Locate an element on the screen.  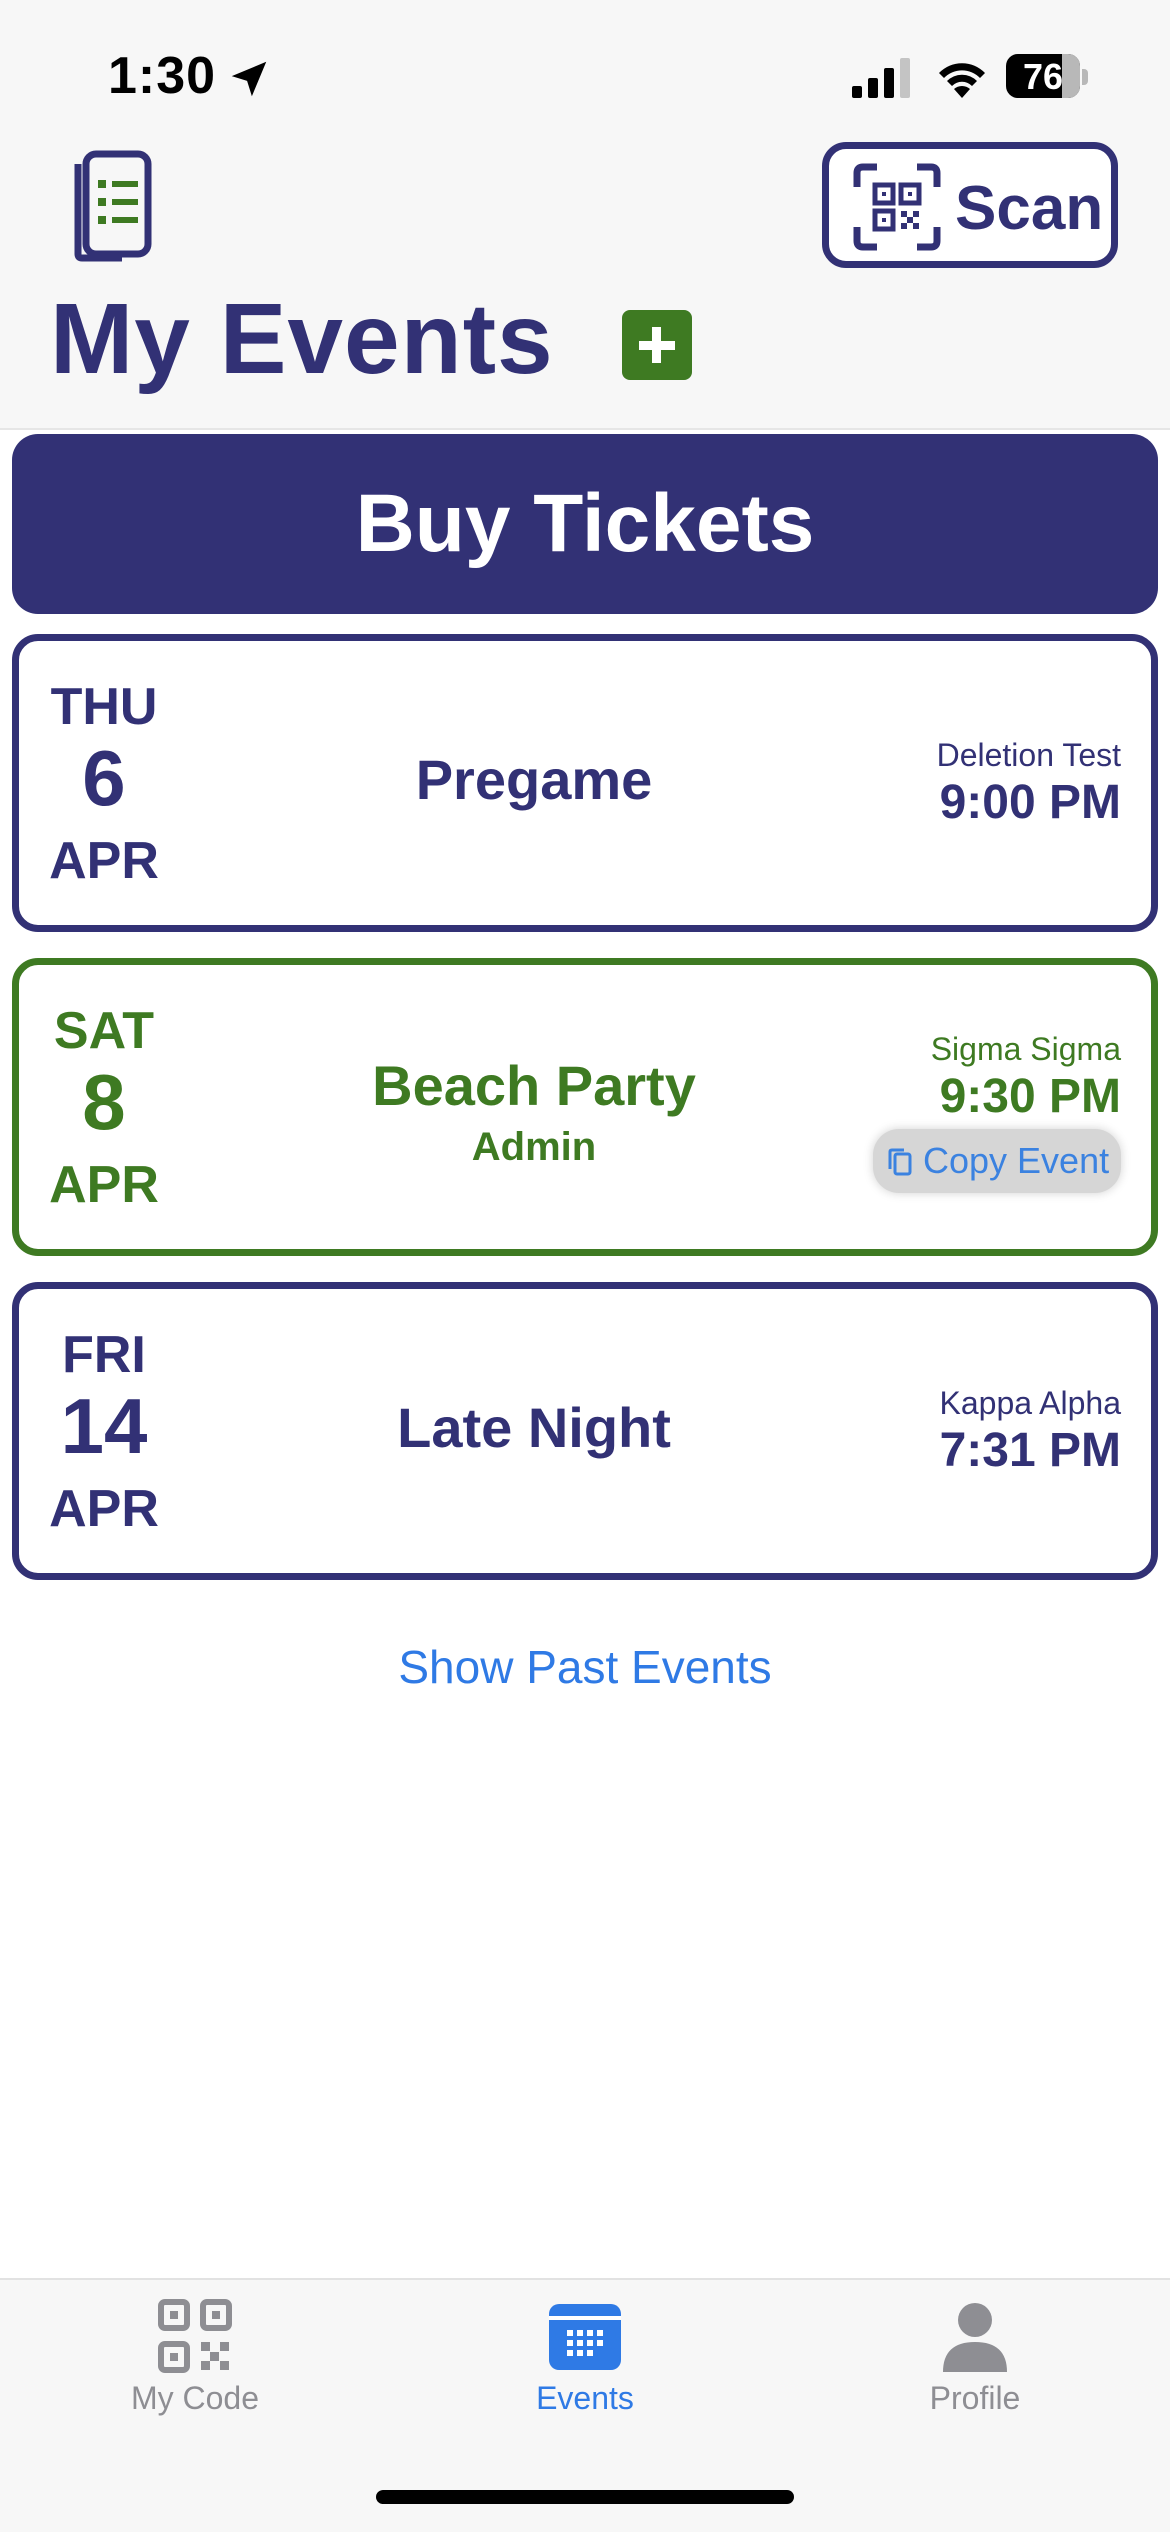
tab-label: Profile is located at coordinates (975, 2398).